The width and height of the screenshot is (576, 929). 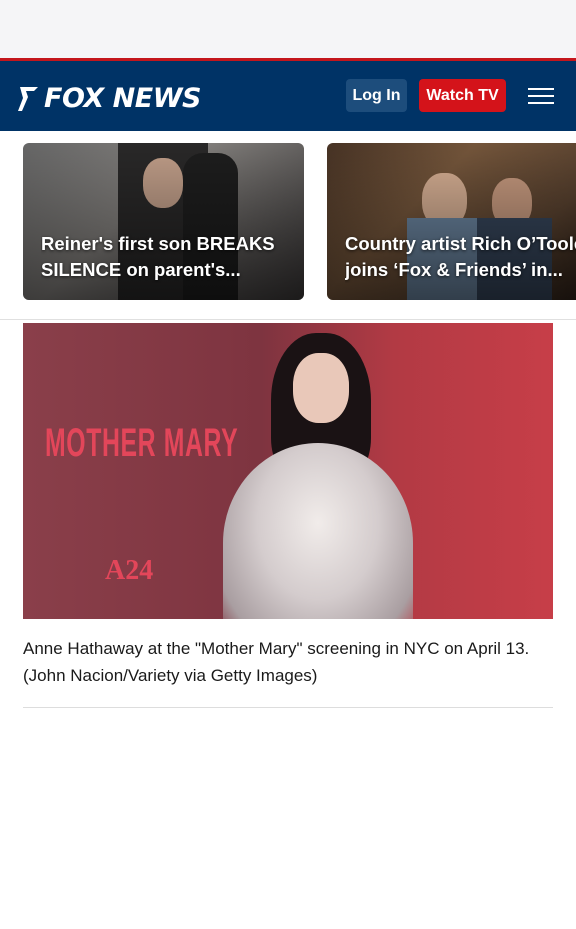 I want to click on fox-logo-mark-icon, so click(x=28, y=99).